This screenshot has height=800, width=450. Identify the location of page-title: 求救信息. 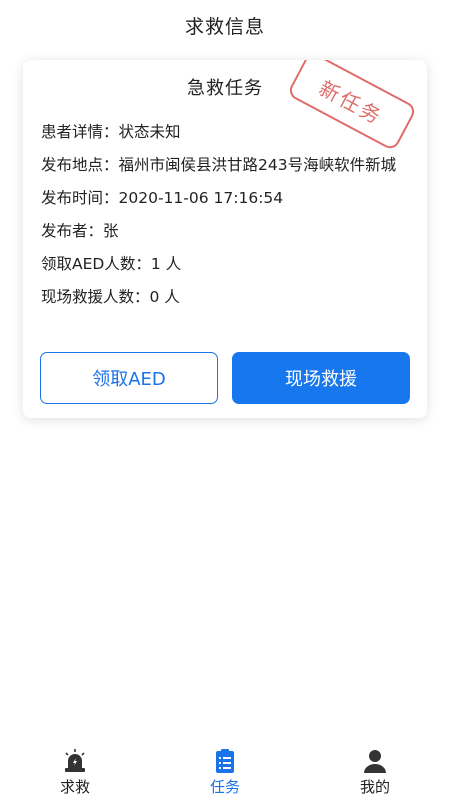
(224, 26).